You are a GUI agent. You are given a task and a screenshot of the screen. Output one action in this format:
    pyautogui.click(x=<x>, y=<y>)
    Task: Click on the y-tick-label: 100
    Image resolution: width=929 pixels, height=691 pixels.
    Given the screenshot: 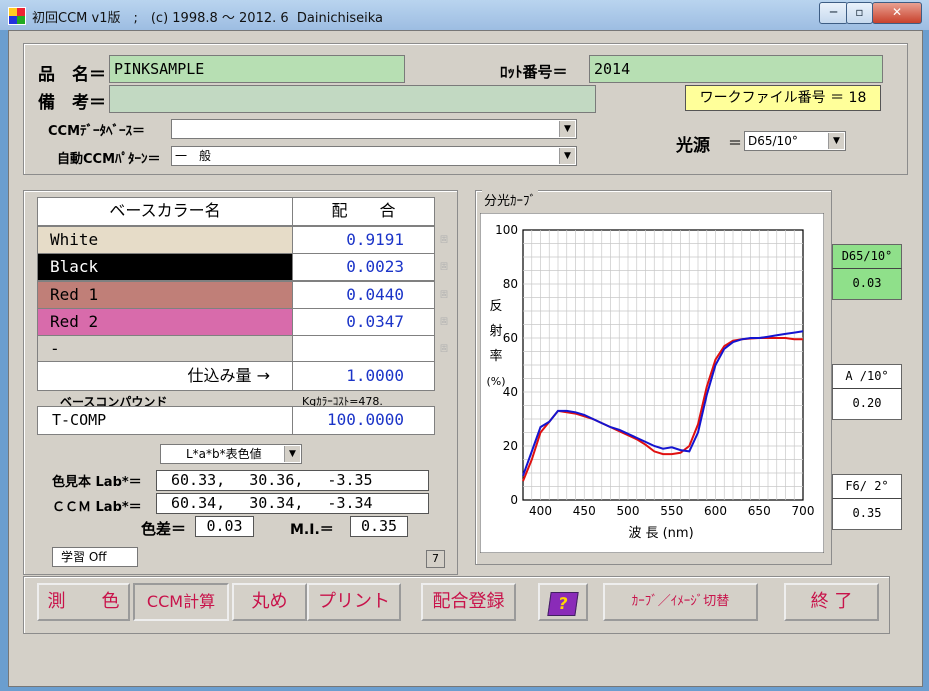 What is the action you would take?
    pyautogui.click(x=506, y=230)
    